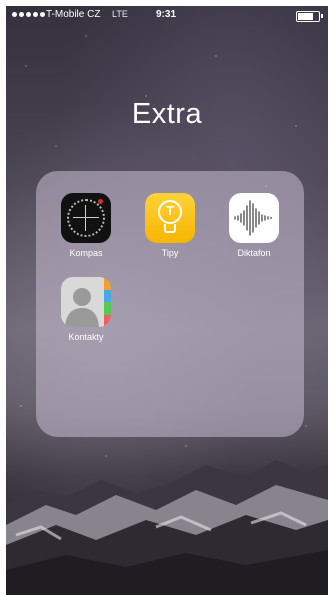  Describe the element at coordinates (322, 16) in the screenshot. I see `battery-tip` at that location.